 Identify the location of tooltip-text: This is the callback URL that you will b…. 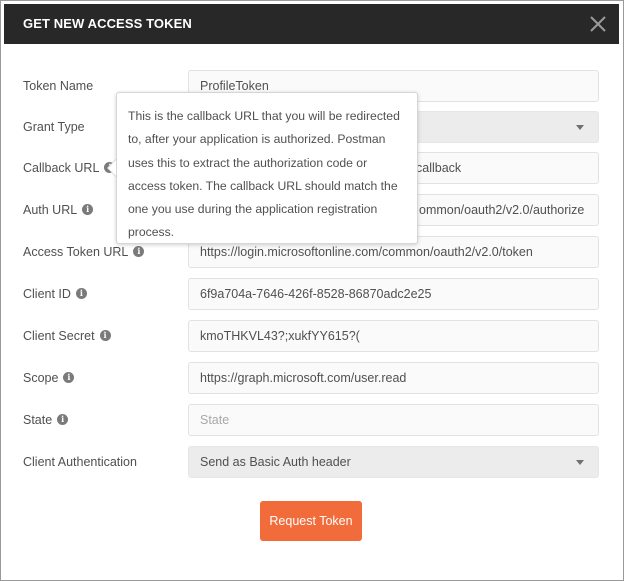
(264, 174).